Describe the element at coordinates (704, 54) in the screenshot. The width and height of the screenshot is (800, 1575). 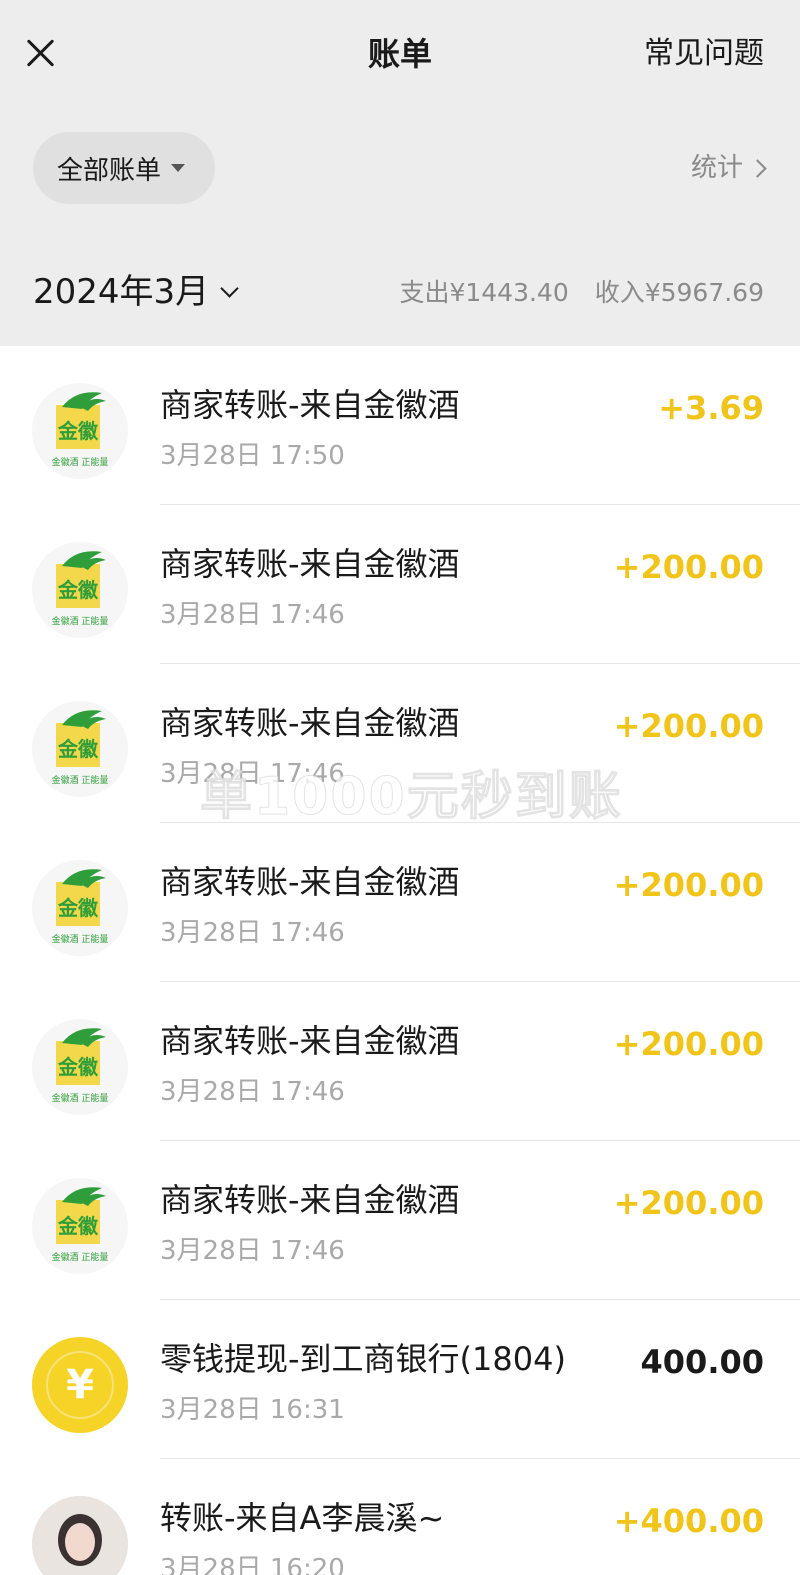
I see `faq-link: 常见问题` at that location.